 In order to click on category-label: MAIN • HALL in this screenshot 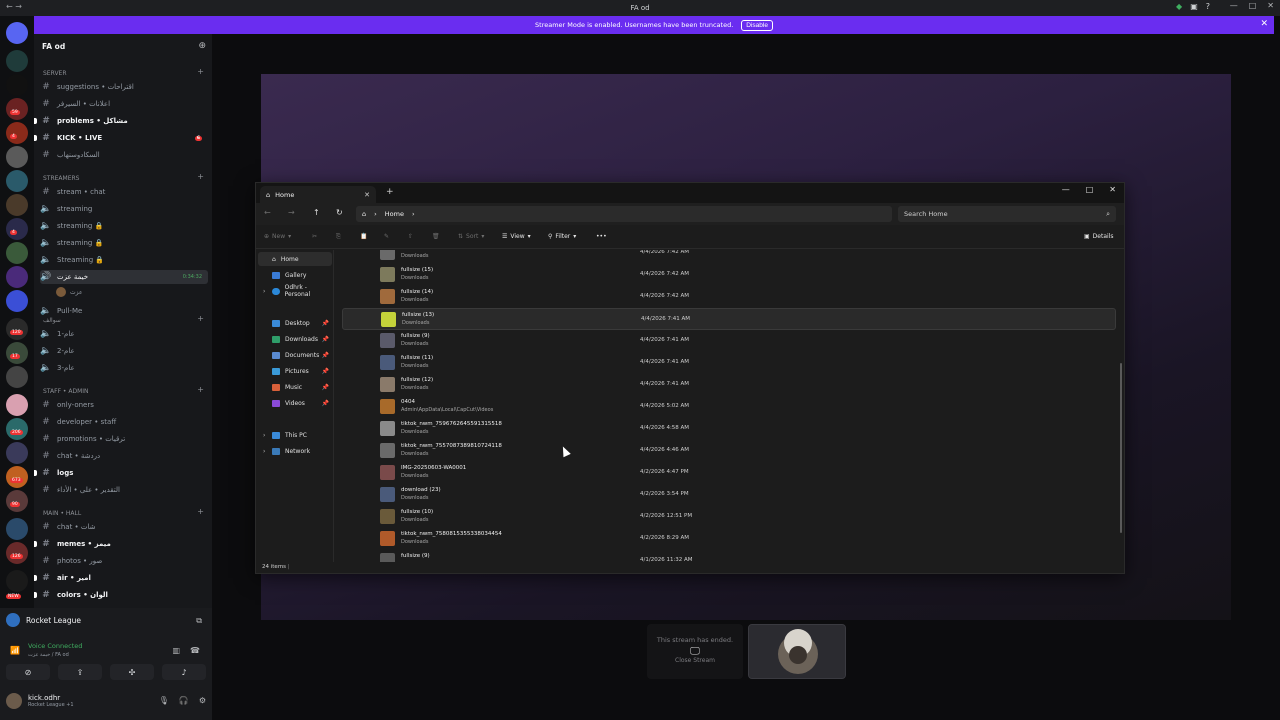, I will do `click(62, 513)`.